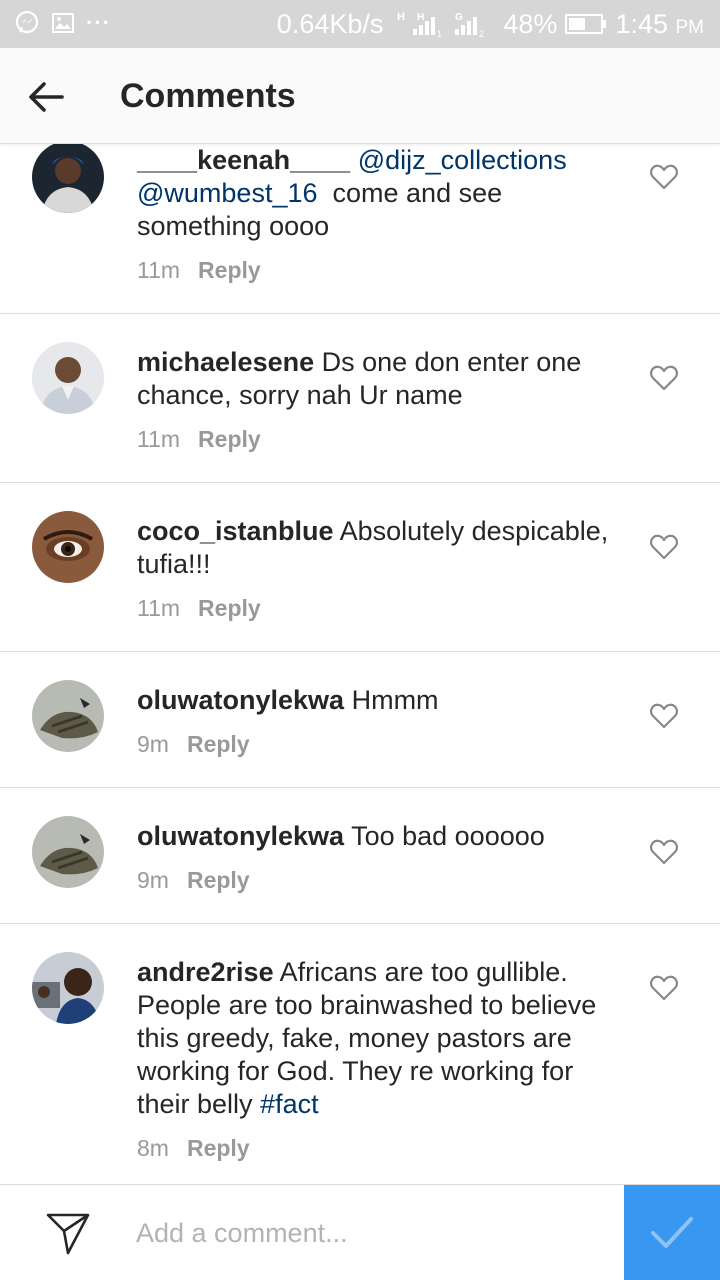 Image resolution: width=720 pixels, height=1280 pixels. Describe the element at coordinates (395, 700) in the screenshot. I see `comment-body: Hmmm` at that location.